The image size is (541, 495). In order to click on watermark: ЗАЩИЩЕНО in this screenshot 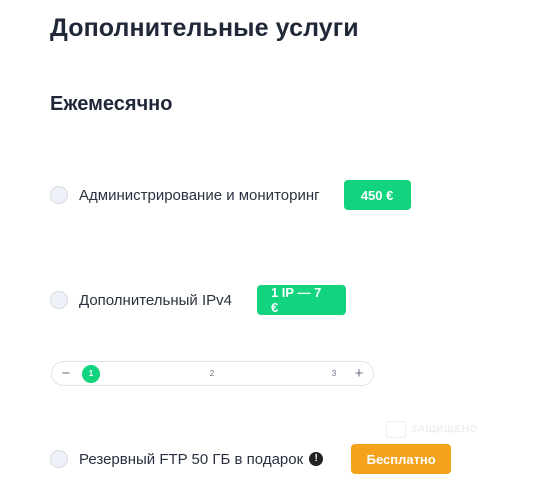, I will do `click(432, 429)`.